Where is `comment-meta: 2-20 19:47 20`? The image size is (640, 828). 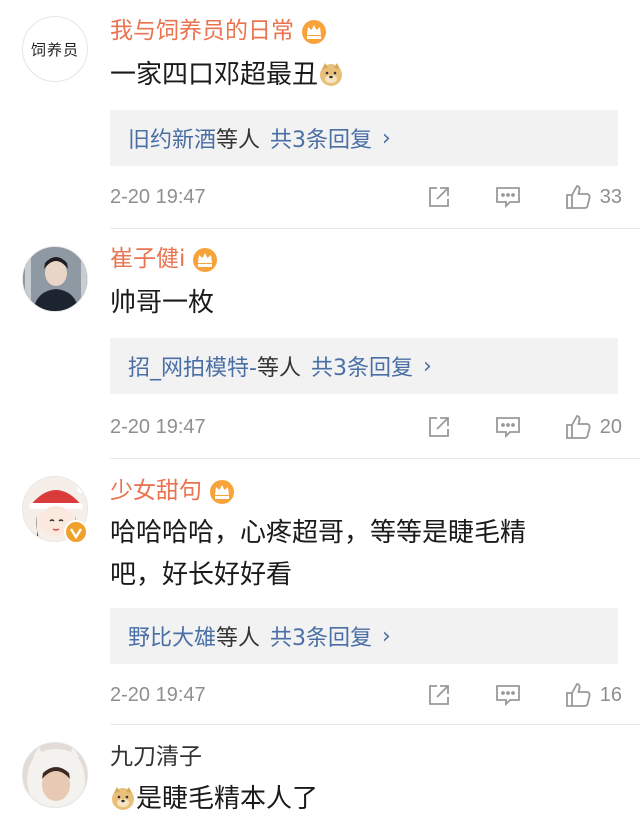
comment-meta: 2-20 19:47 20 is located at coordinates (366, 427).